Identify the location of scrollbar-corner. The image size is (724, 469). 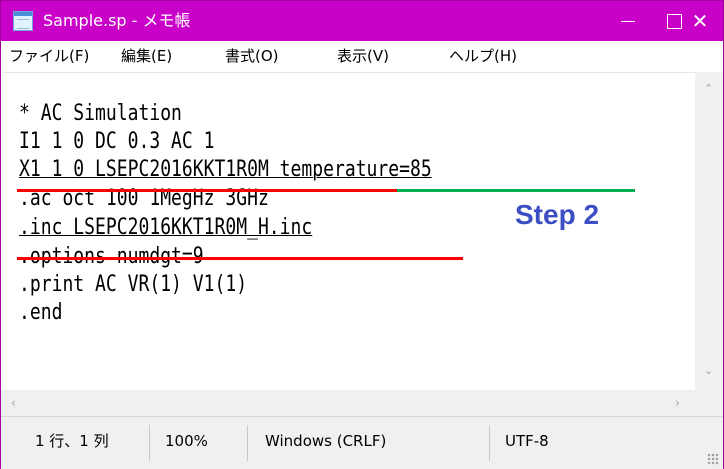
(709, 403).